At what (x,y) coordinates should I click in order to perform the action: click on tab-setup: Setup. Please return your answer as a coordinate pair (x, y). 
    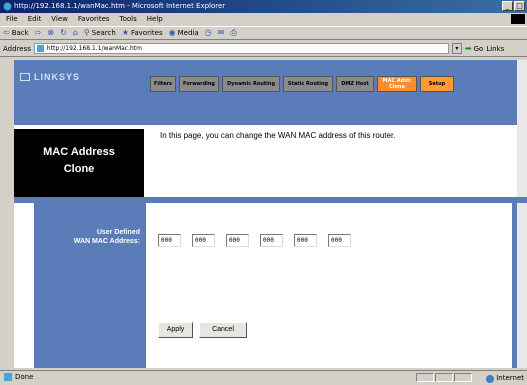
    Looking at the image, I should click on (437, 84).